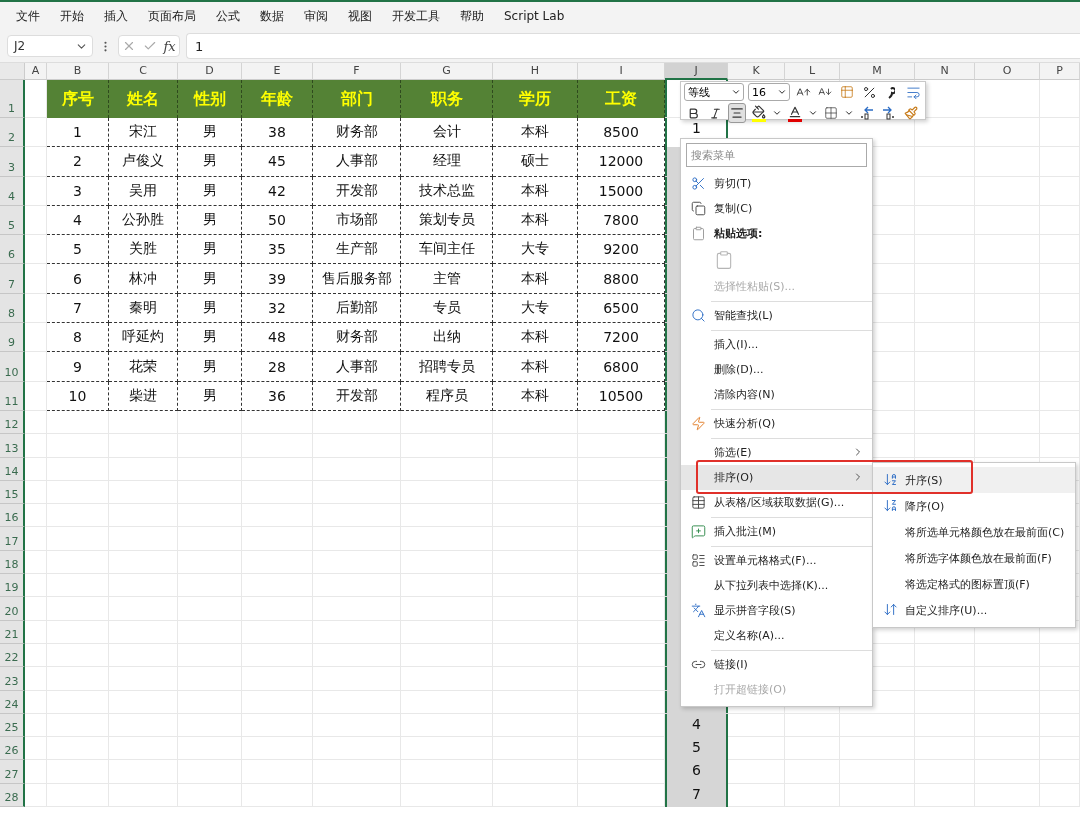 Image resolution: width=1080 pixels, height=816 pixels. Describe the element at coordinates (633, 46) in the screenshot. I see `formula-field: 1` at that location.